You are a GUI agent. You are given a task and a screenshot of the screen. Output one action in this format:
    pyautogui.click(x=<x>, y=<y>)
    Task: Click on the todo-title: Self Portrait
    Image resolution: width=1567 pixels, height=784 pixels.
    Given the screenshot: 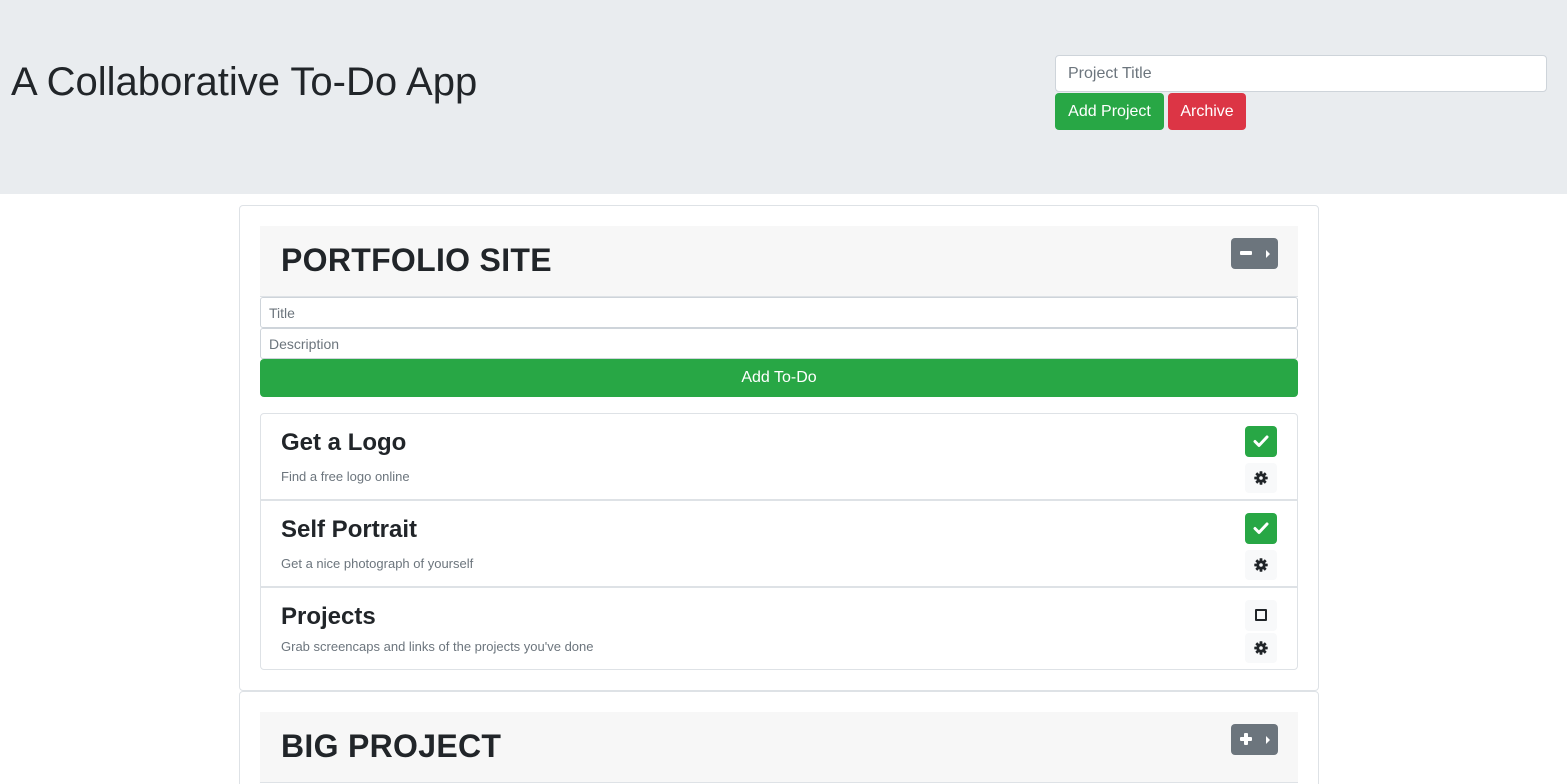 What is the action you would take?
    pyautogui.click(x=349, y=529)
    